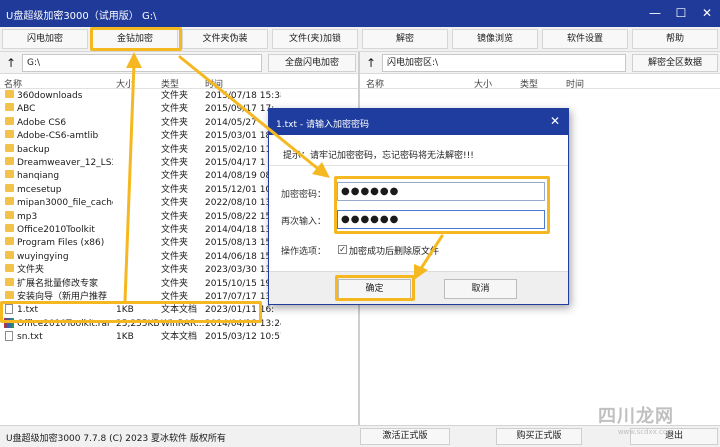  I want to click on confirm-password-field: ●●●●●●, so click(441, 219).